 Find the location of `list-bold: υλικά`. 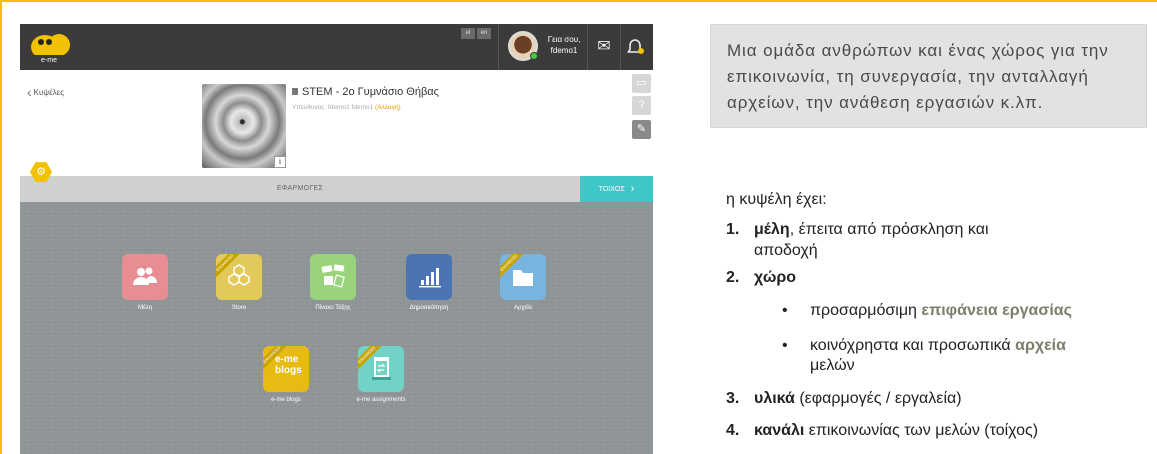

list-bold: υλικά is located at coordinates (774, 398).